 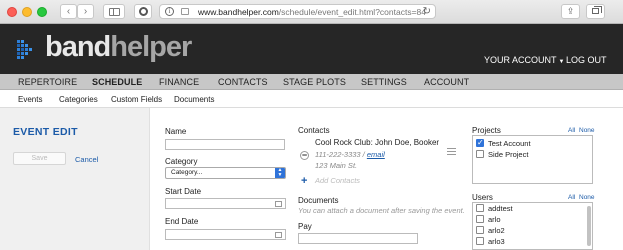 I want to click on logout-link: LOG OUT, so click(x=586, y=60).